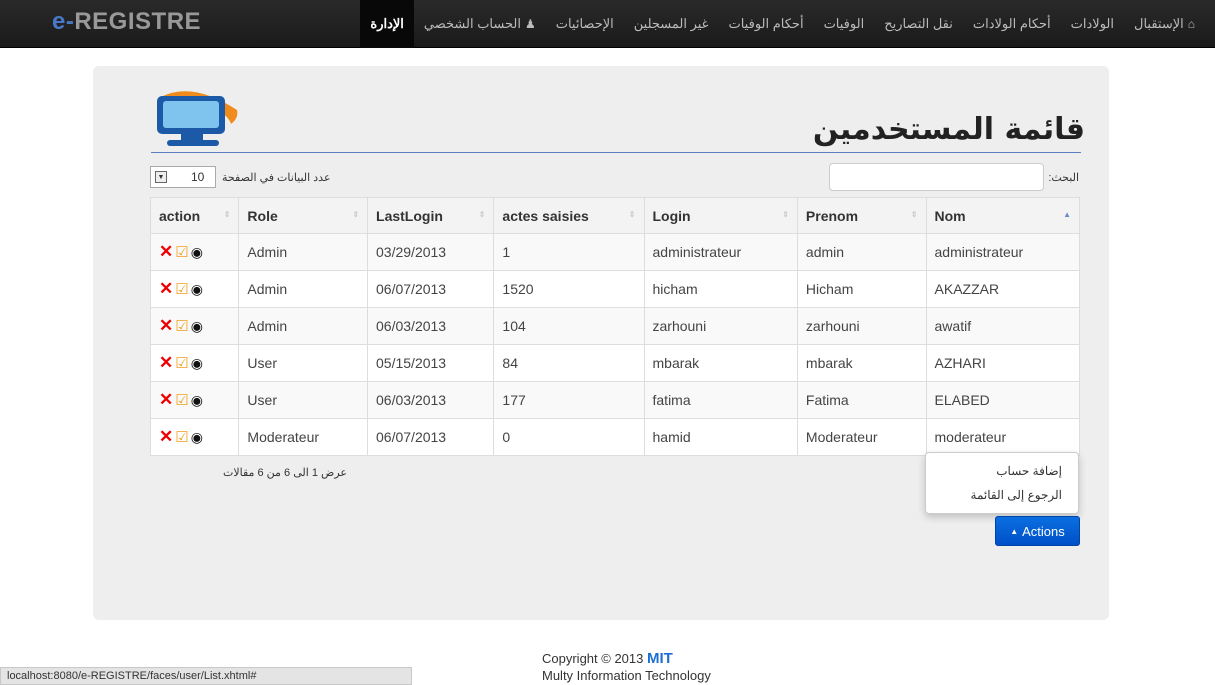  I want to click on actions-dropdown-menu: إضافة حساب الرجوع إلى القائمة, so click(1002, 483).